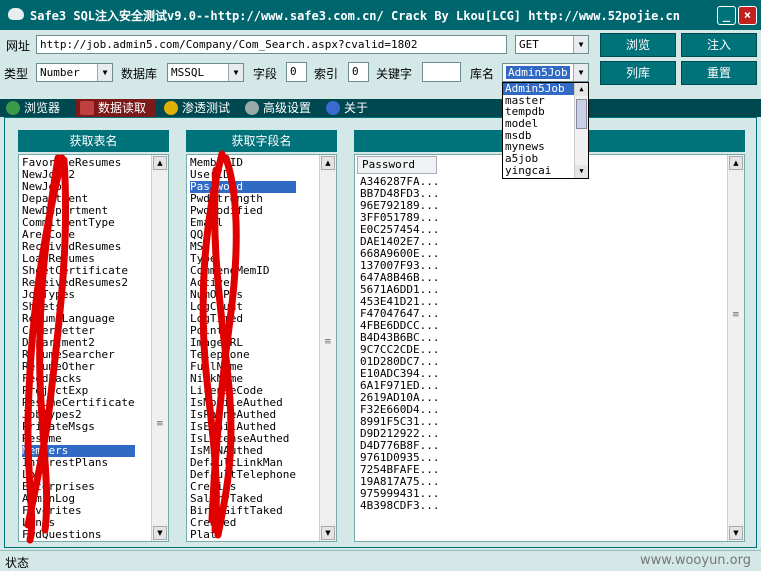  What do you see at coordinates (747, 15) in the screenshot?
I see `close-button: ×` at bounding box center [747, 15].